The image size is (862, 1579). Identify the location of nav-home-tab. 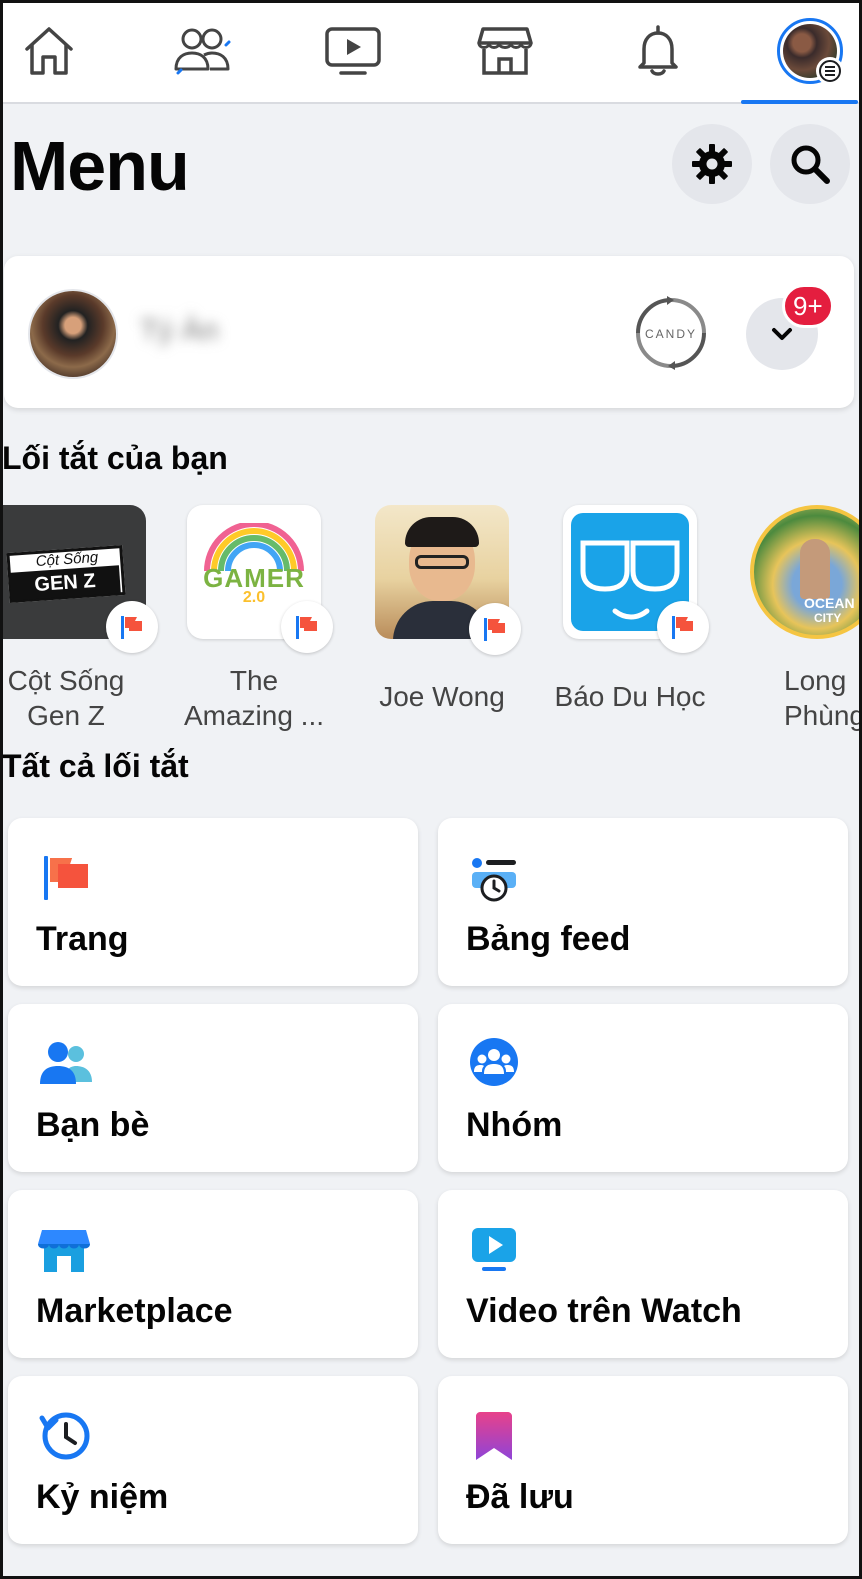
(54, 51).